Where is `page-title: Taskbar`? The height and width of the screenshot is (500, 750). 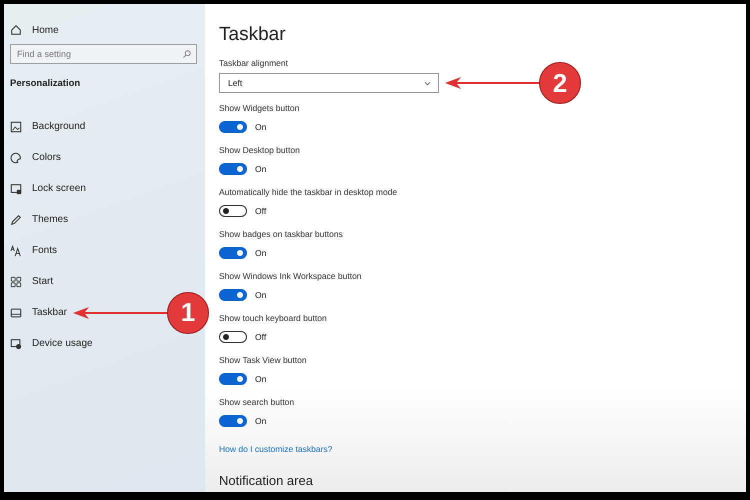 page-title: Taskbar is located at coordinates (253, 35).